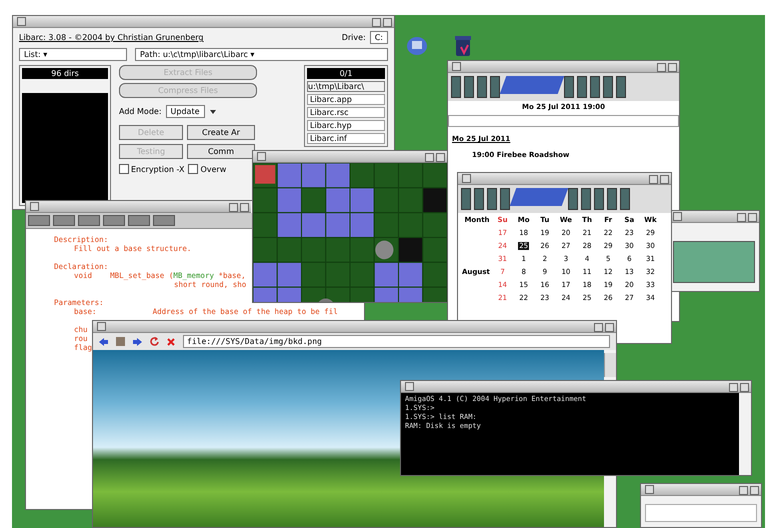 Image resolution: width=769 pixels, height=528 pixels. I want to click on url-field: file:///SYS/Data/img/bkd.png, so click(396, 341).